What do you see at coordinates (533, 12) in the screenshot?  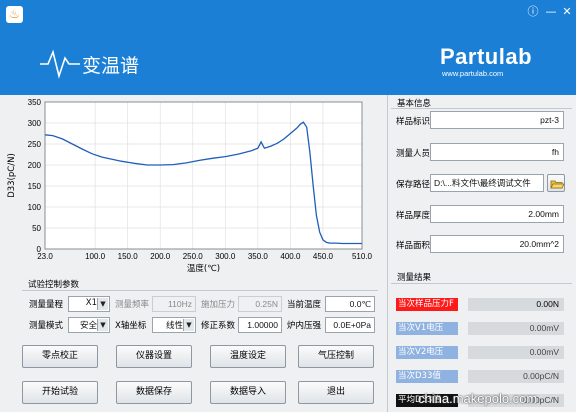 I see `info-icon: ⓘ` at bounding box center [533, 12].